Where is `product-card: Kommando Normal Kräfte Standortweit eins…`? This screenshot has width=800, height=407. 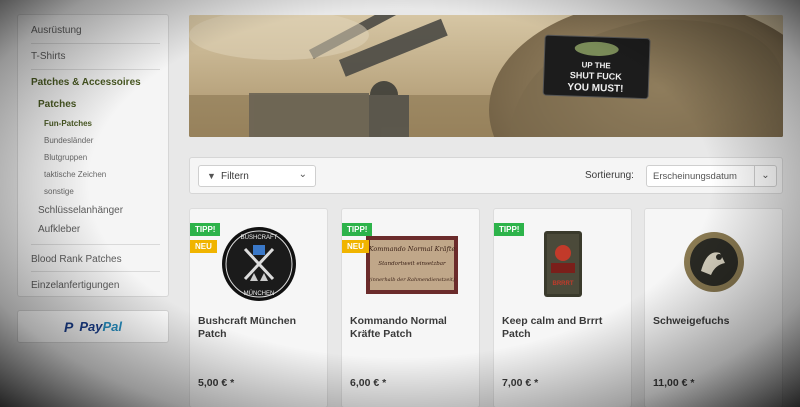 product-card: Kommando Normal Kräfte Standortweit eins… is located at coordinates (410, 307).